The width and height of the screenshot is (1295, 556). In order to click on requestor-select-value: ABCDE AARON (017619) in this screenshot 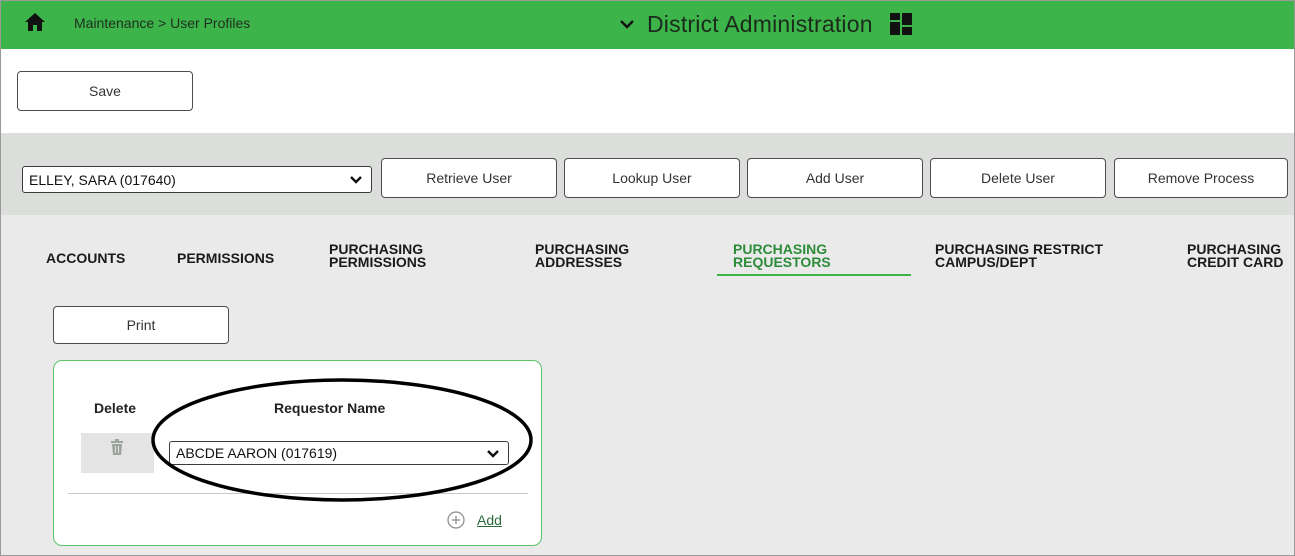, I will do `click(257, 453)`.